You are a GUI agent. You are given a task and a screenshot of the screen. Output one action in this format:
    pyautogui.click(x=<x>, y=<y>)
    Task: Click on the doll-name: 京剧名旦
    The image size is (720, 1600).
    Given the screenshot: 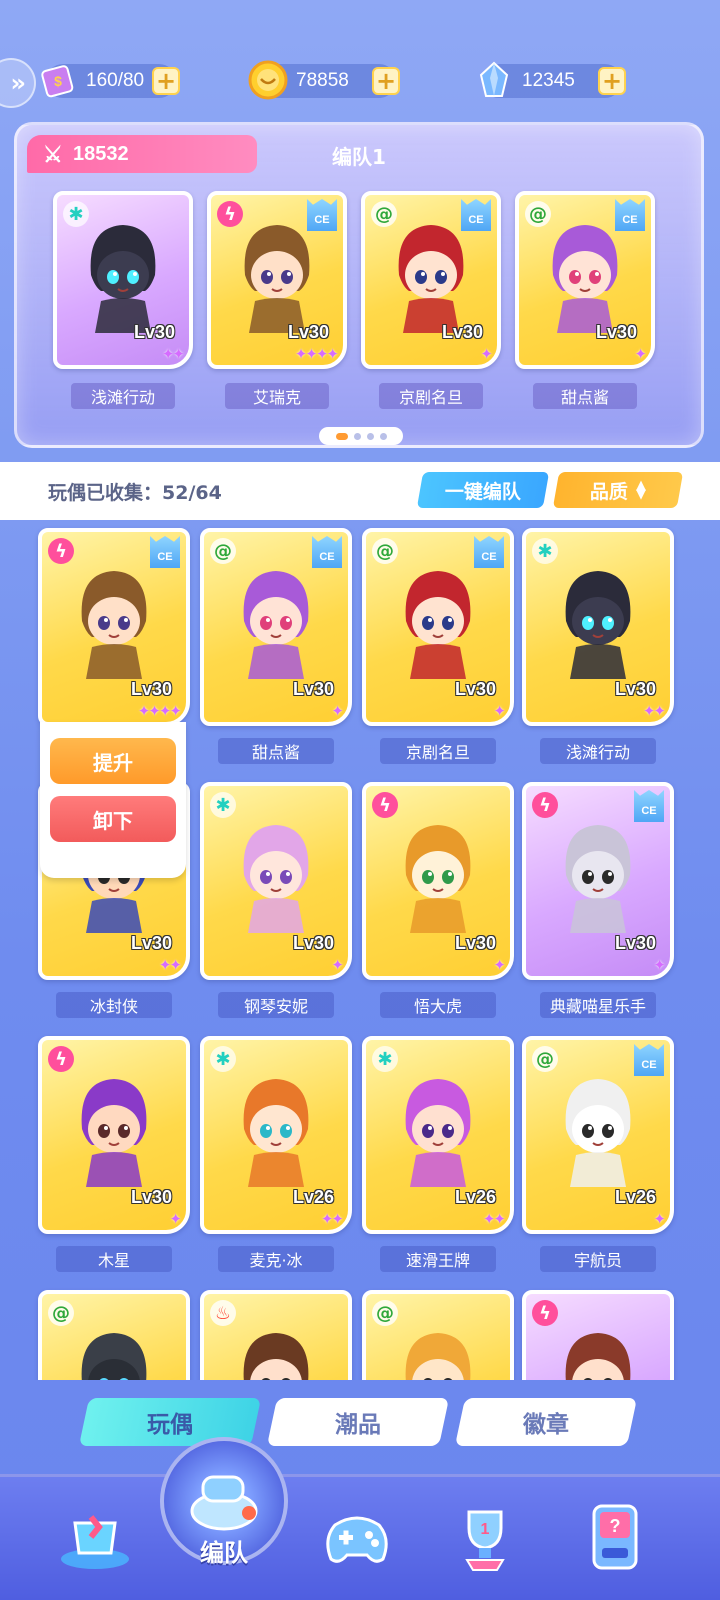 What is the action you would take?
    pyautogui.click(x=438, y=751)
    